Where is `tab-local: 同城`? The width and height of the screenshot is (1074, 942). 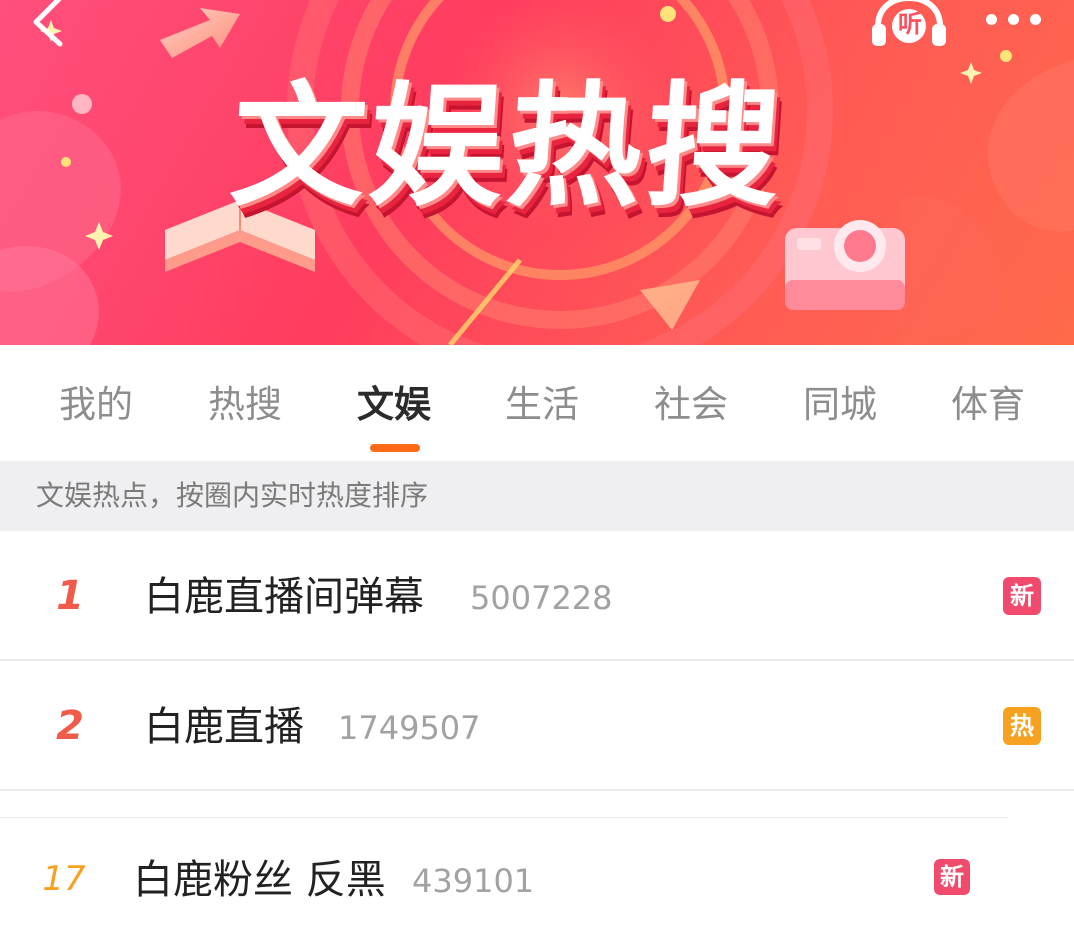 tab-local: 同城 is located at coordinates (840, 405).